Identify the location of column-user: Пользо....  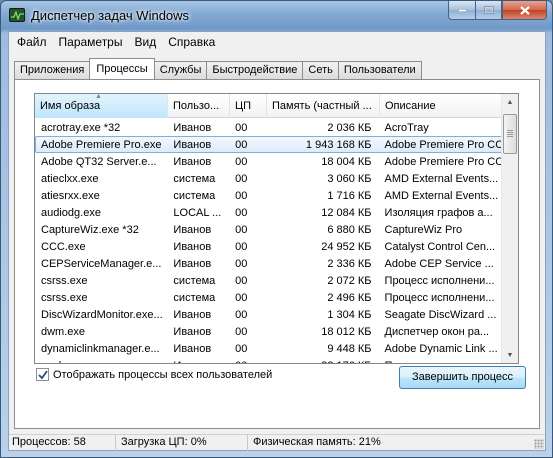
(199, 106).